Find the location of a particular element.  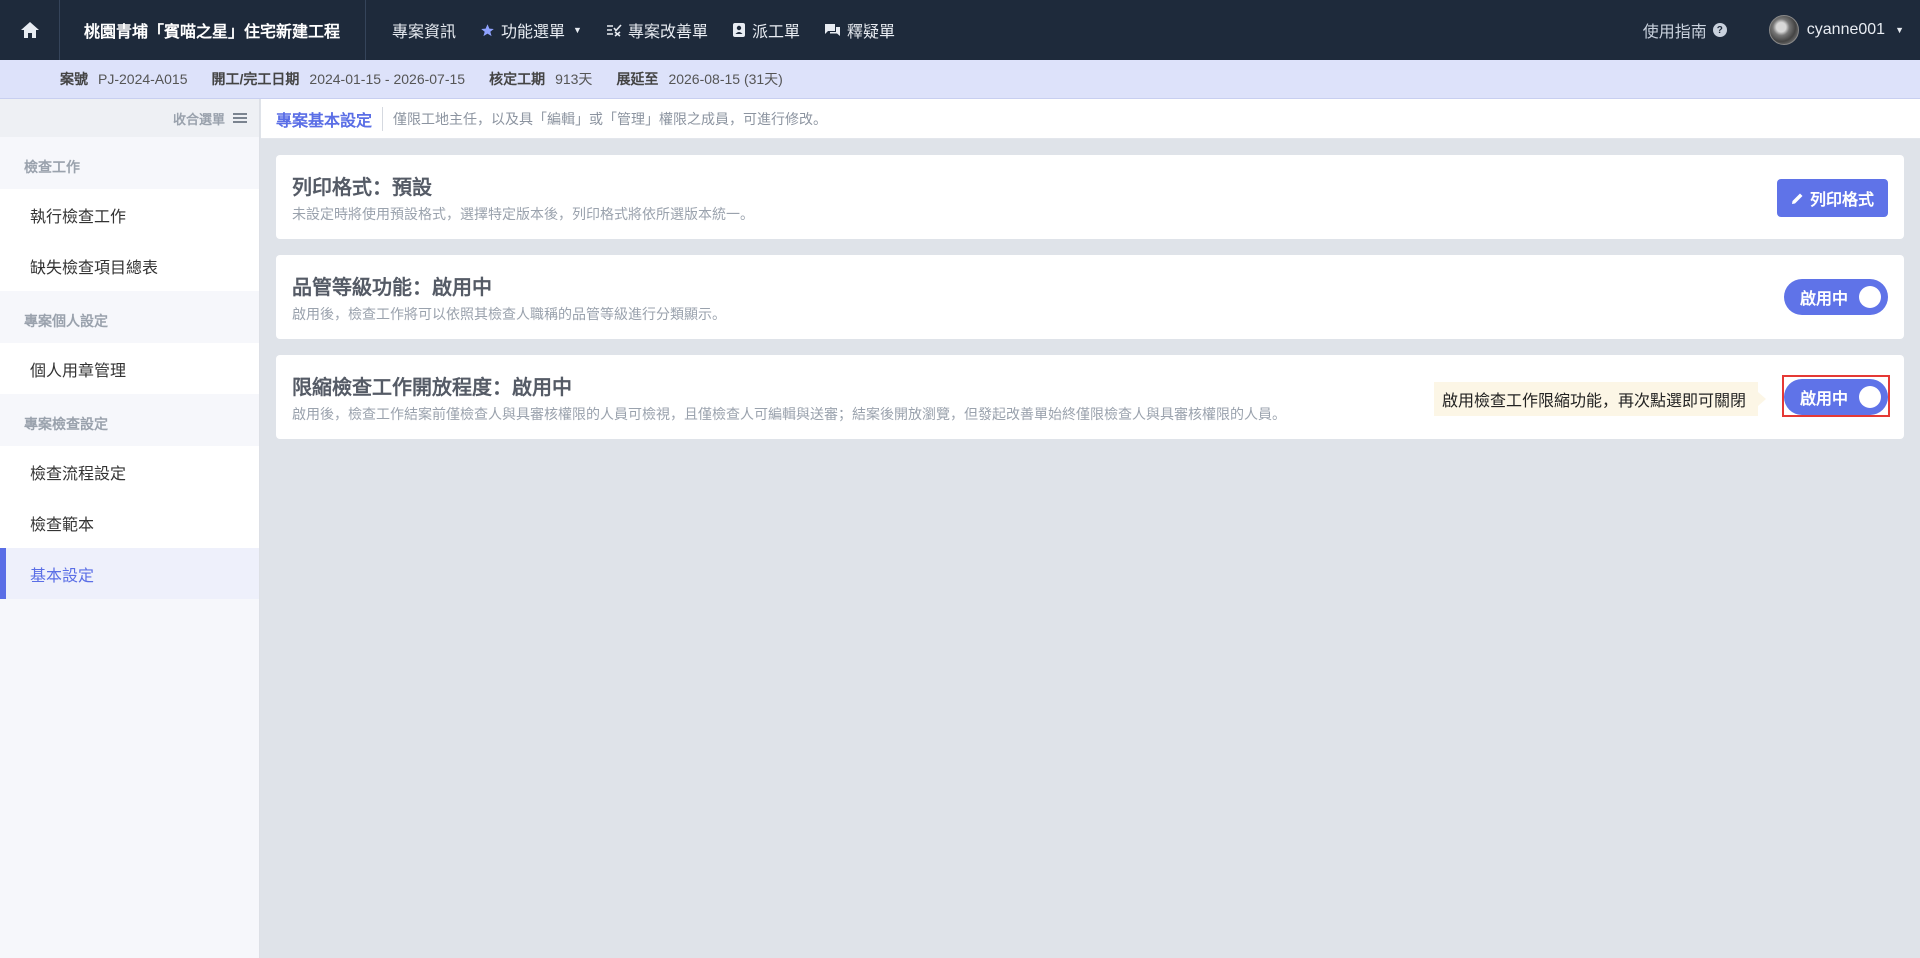

sidebar-item-workflow-settings: 檢查流程設定 is located at coordinates (129, 471).